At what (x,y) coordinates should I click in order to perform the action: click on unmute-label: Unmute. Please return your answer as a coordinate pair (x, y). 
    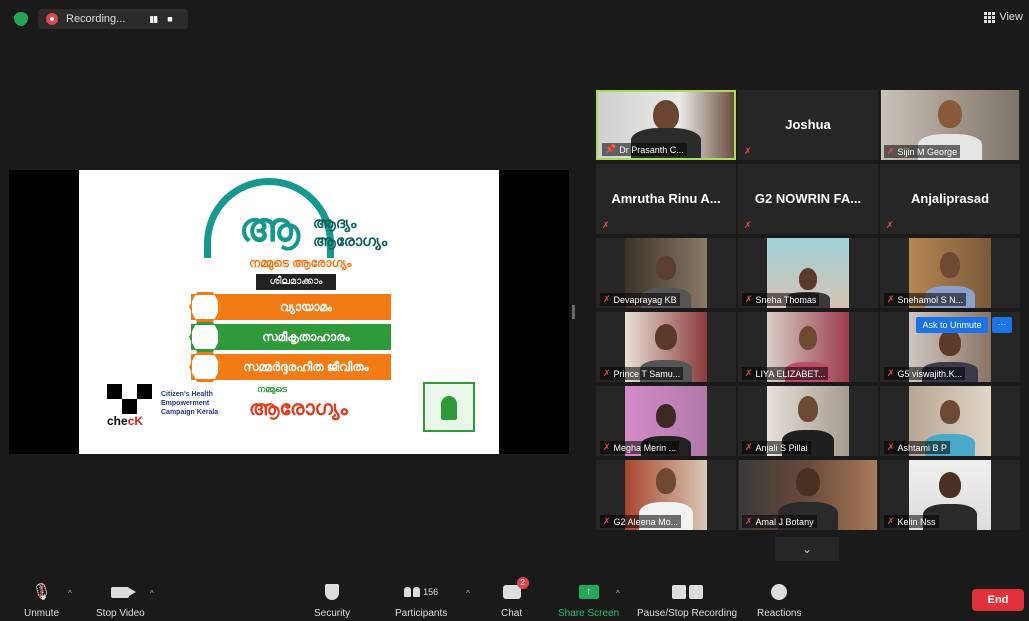
    Looking at the image, I should click on (42, 613).